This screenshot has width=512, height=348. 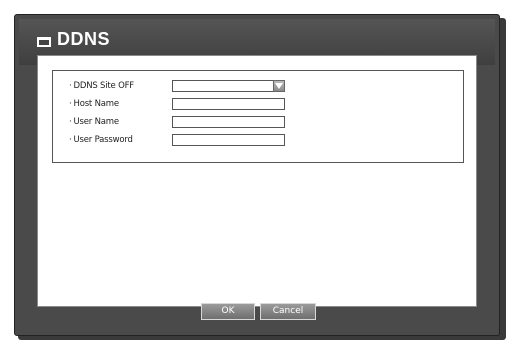 I want to click on user-name-label: User Name, so click(x=96, y=122).